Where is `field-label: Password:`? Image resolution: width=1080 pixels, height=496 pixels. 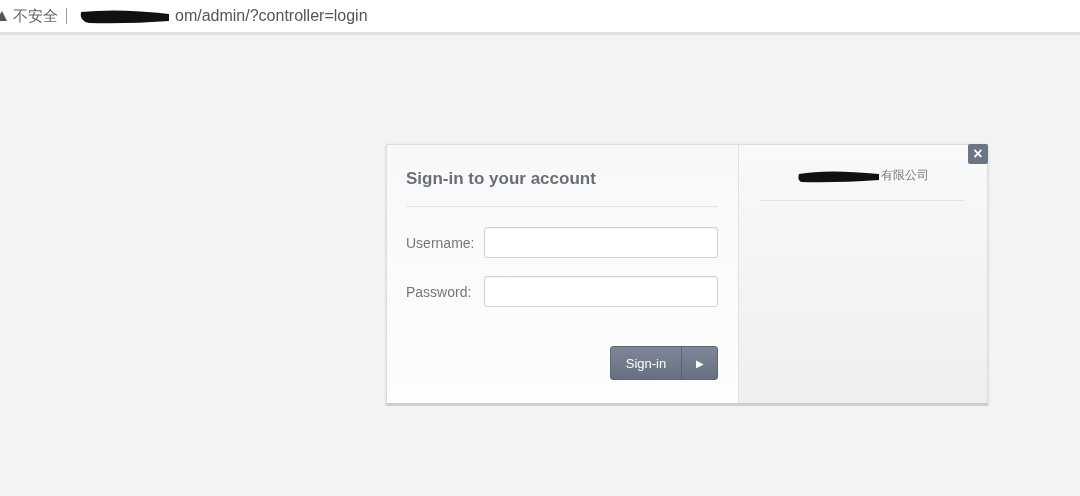
field-label: Password: is located at coordinates (439, 291).